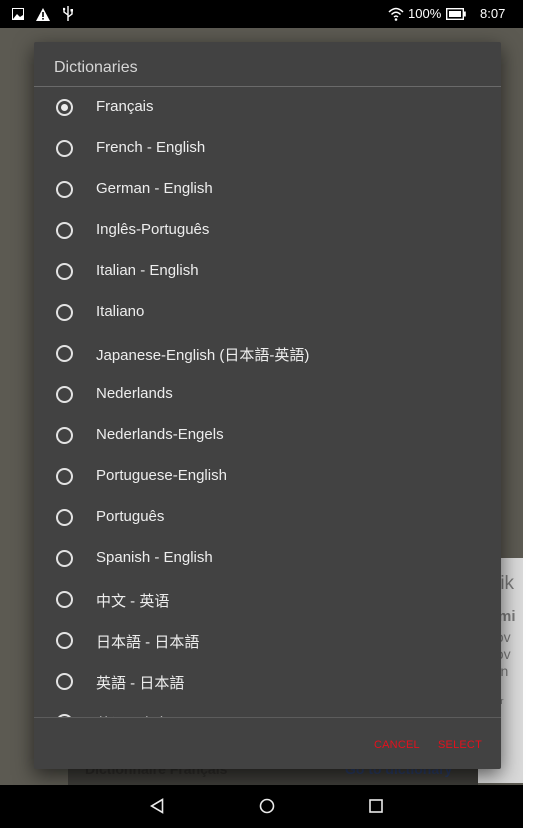 This screenshot has width=535, height=836. What do you see at coordinates (130, 516) in the screenshot?
I see `dictionary-option-label: Português` at bounding box center [130, 516].